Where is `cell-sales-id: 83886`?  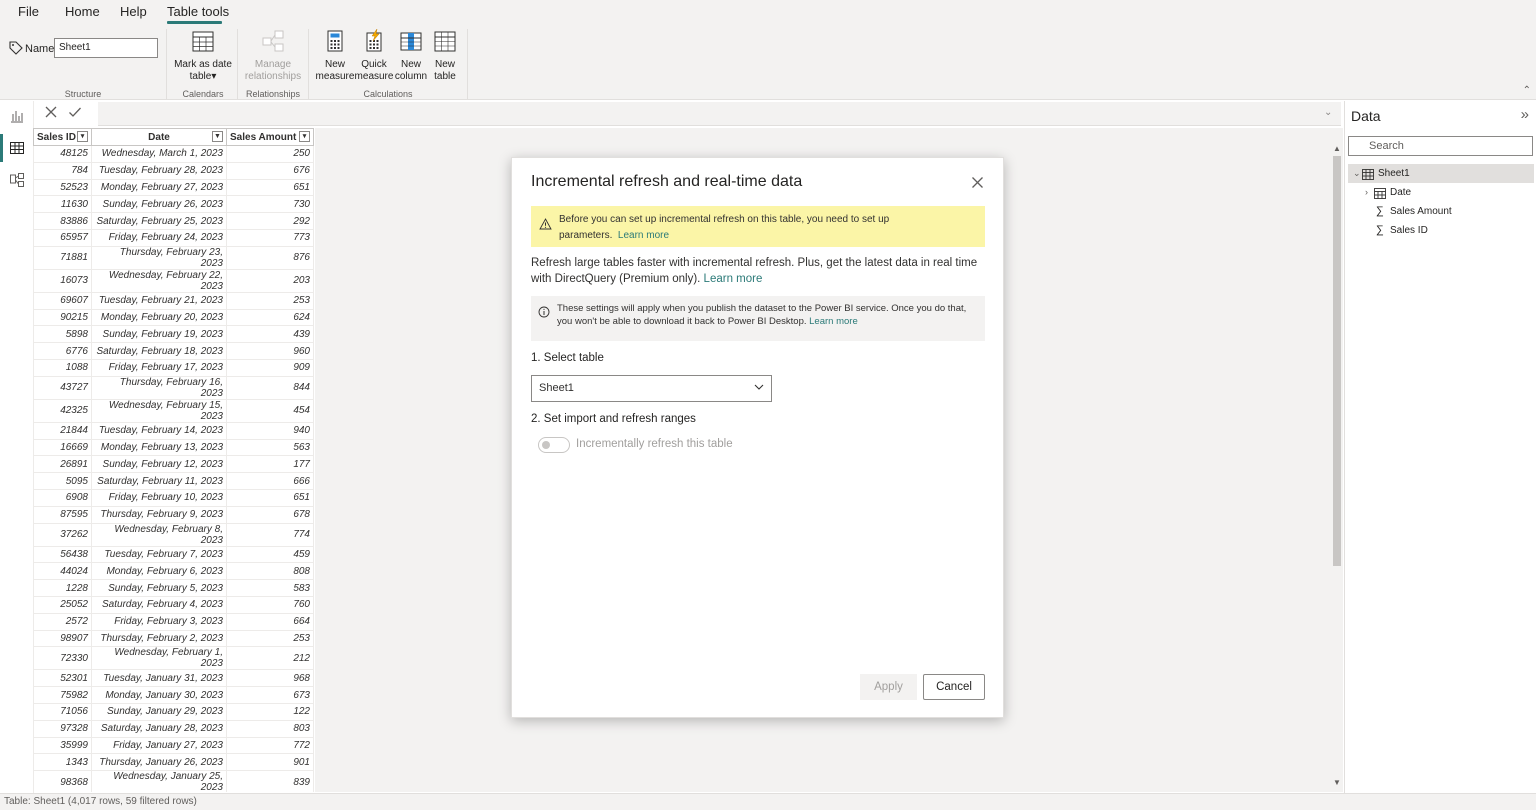 cell-sales-id: 83886 is located at coordinates (62, 221).